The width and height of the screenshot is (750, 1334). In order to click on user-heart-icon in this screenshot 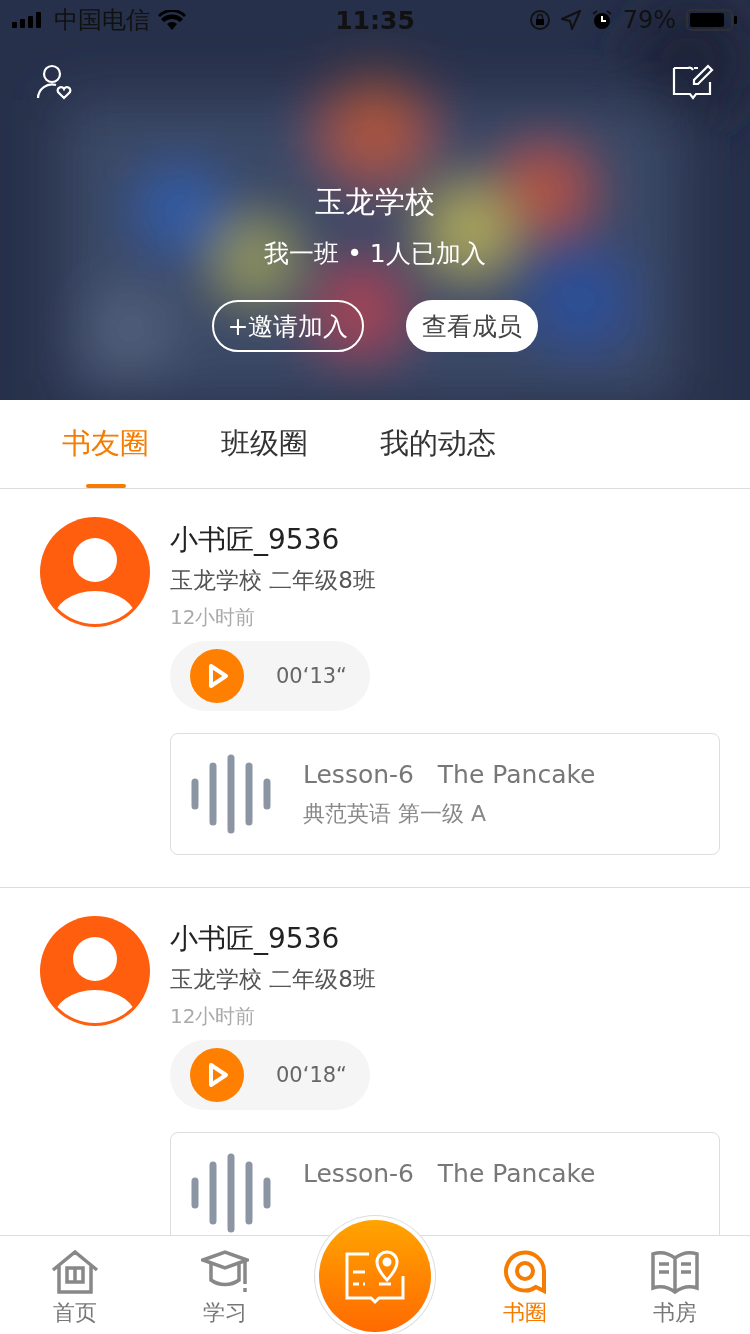, I will do `click(54, 82)`.